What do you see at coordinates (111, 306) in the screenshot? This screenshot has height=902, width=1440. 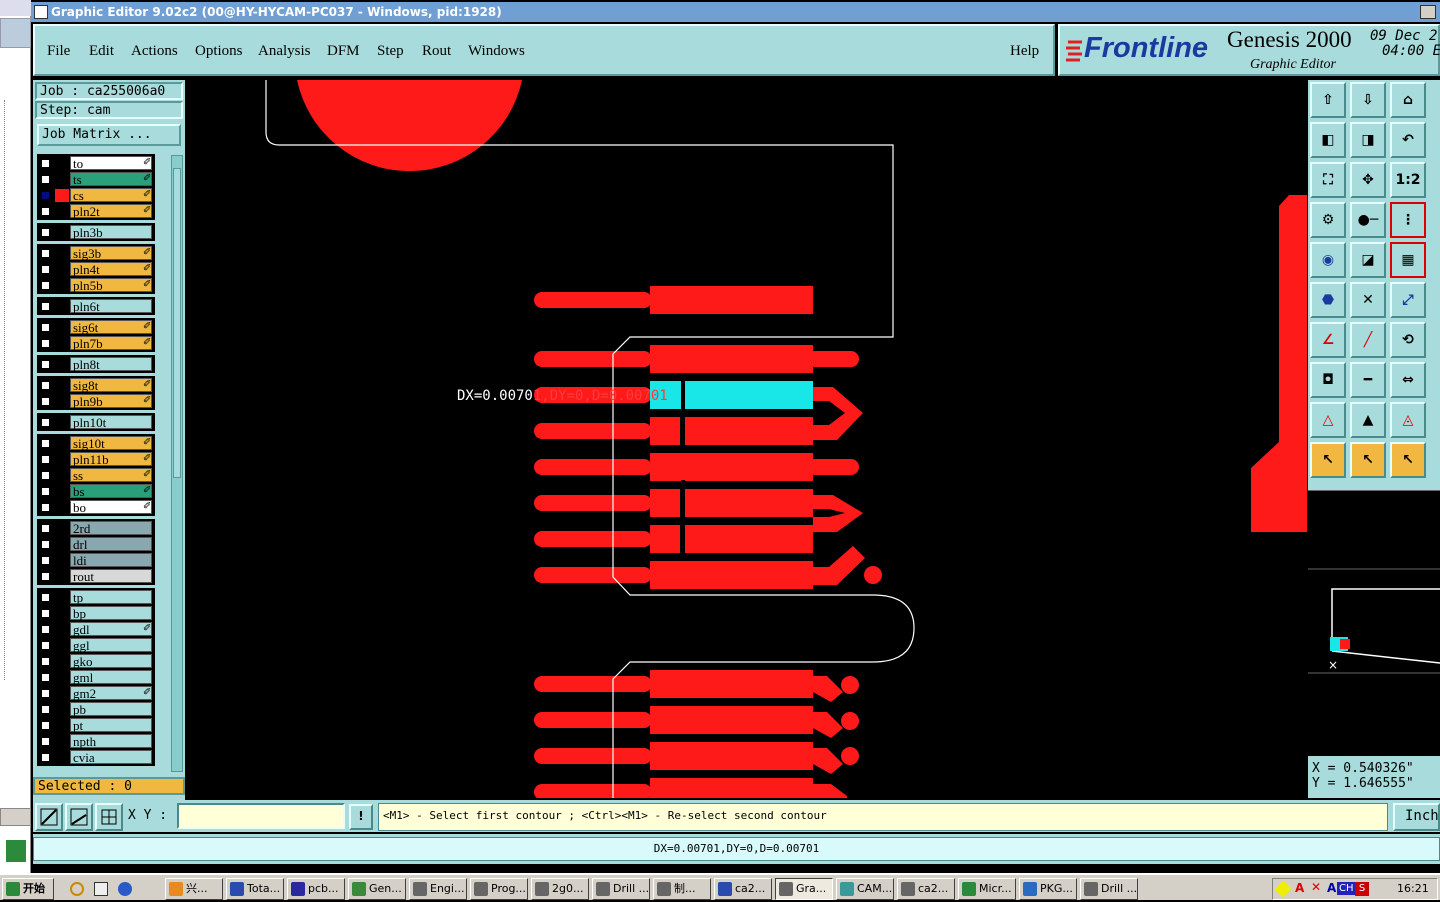 I see `layer-name: pln6t` at bounding box center [111, 306].